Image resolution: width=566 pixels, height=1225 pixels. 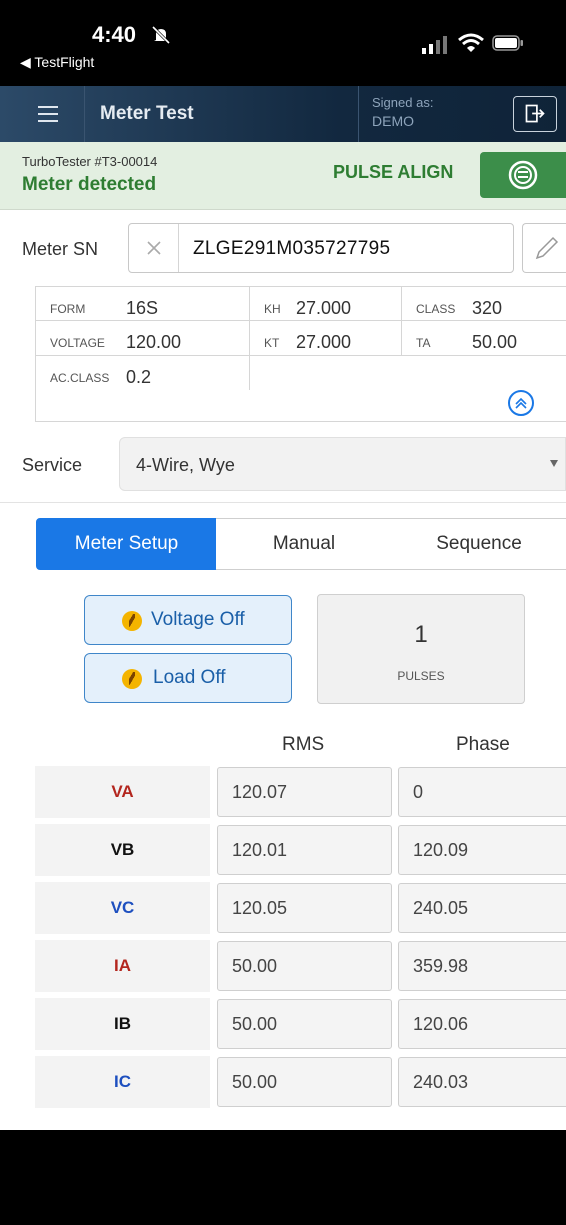 What do you see at coordinates (482, 850) in the screenshot?
I see `vb-phase-field: 120.09` at bounding box center [482, 850].